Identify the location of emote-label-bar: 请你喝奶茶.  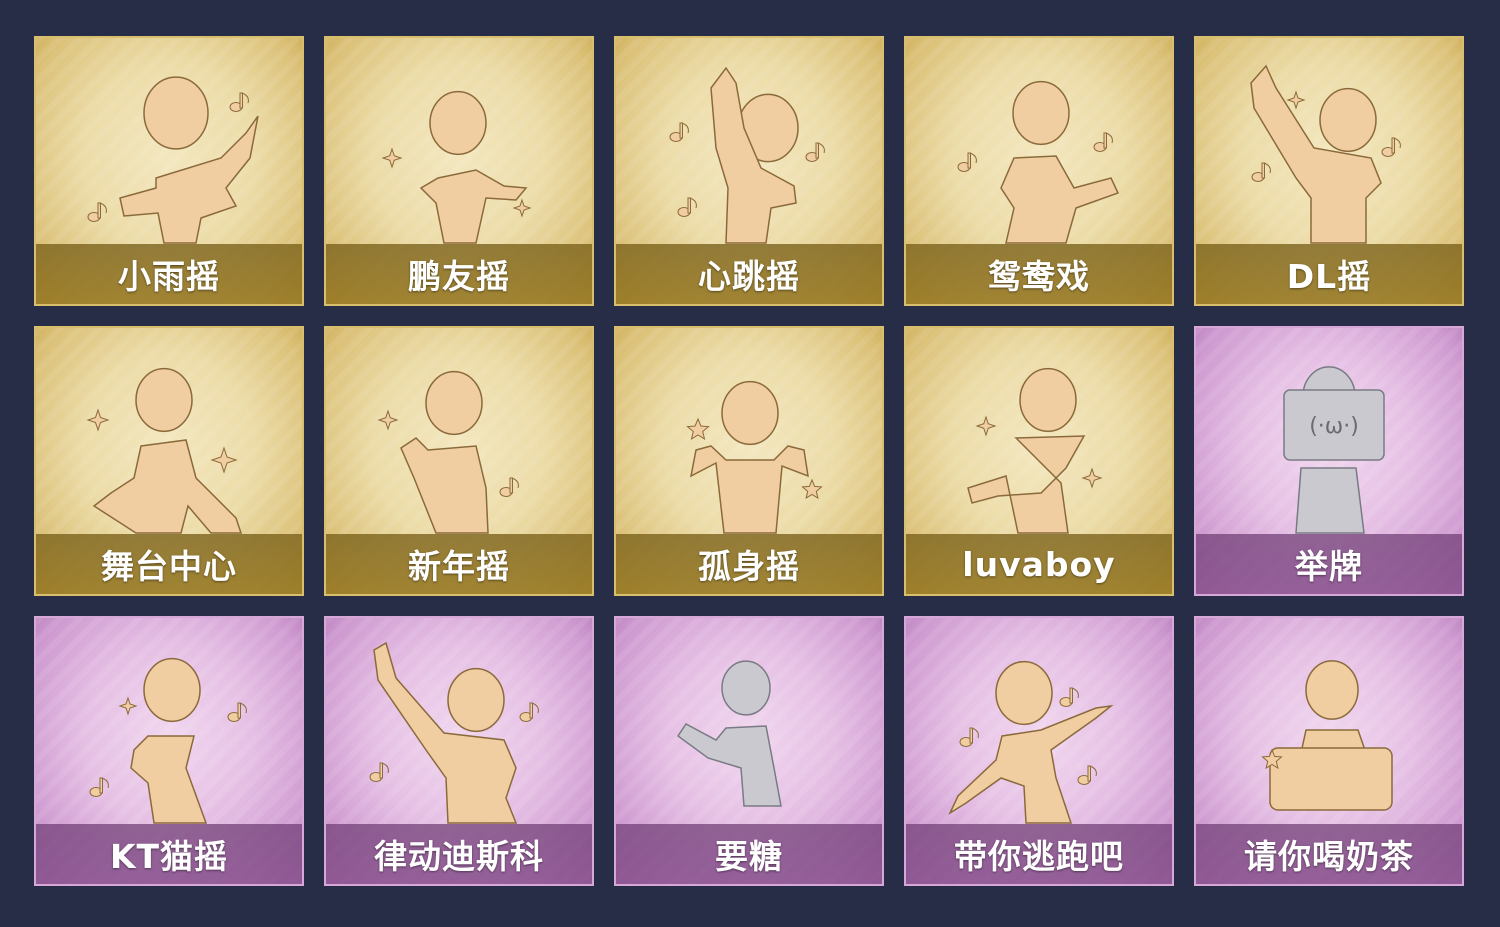
(1329, 854).